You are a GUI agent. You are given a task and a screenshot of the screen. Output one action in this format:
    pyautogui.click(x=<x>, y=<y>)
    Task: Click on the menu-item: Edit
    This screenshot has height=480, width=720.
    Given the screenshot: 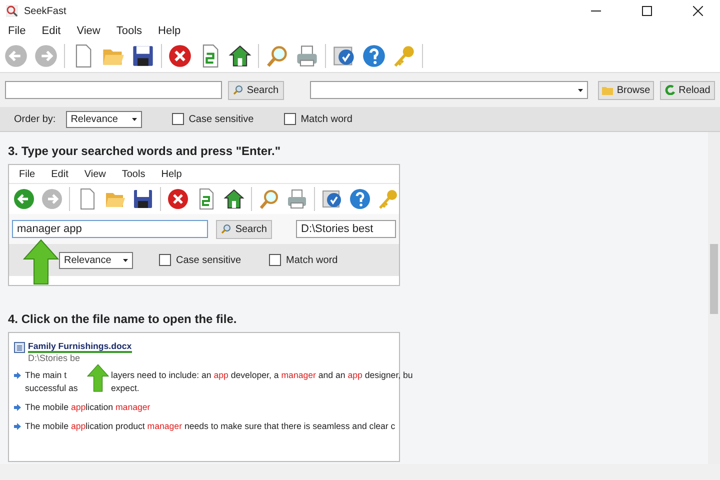 What is the action you would take?
    pyautogui.click(x=51, y=31)
    